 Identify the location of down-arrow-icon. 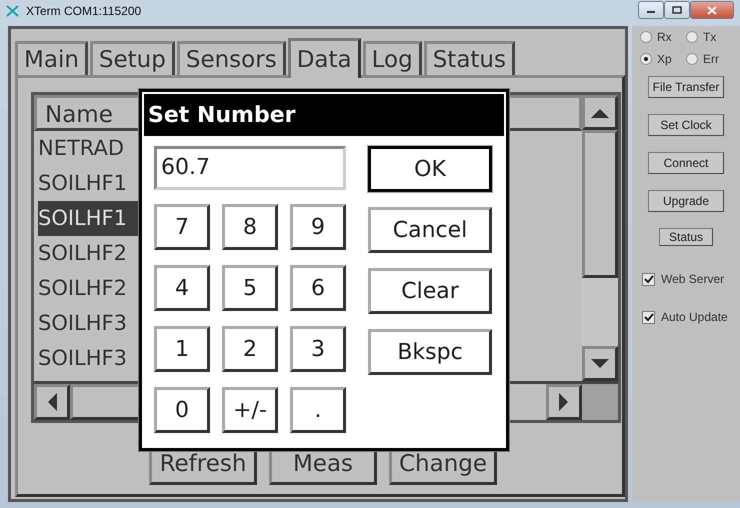
(600, 363).